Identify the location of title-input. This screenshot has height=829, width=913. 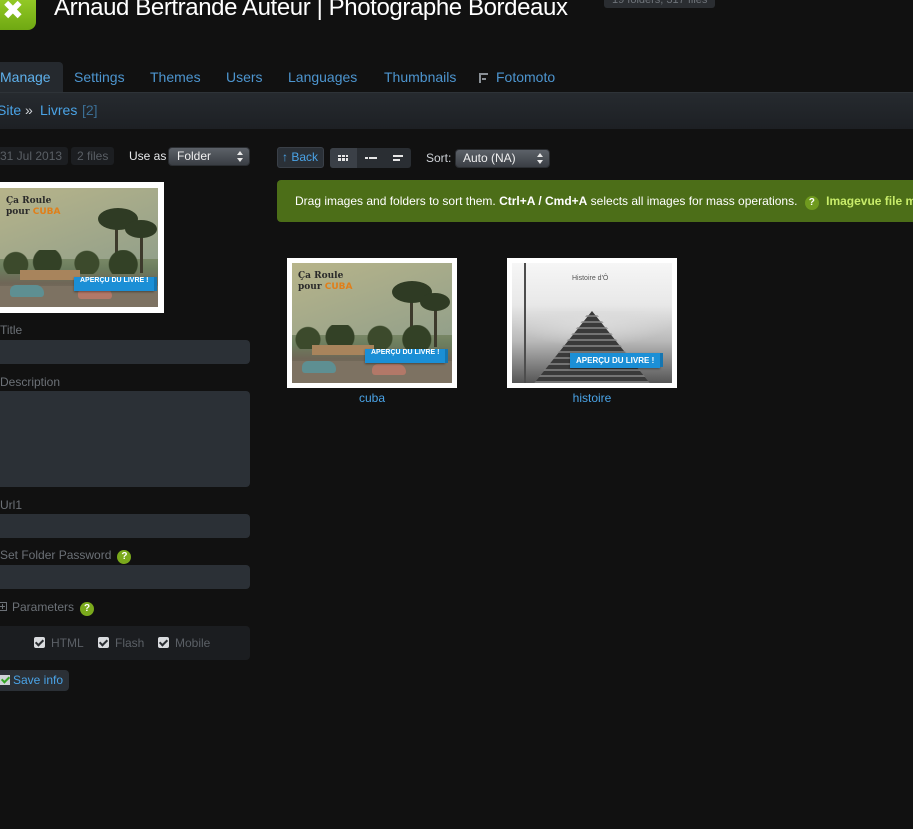
(125, 352).